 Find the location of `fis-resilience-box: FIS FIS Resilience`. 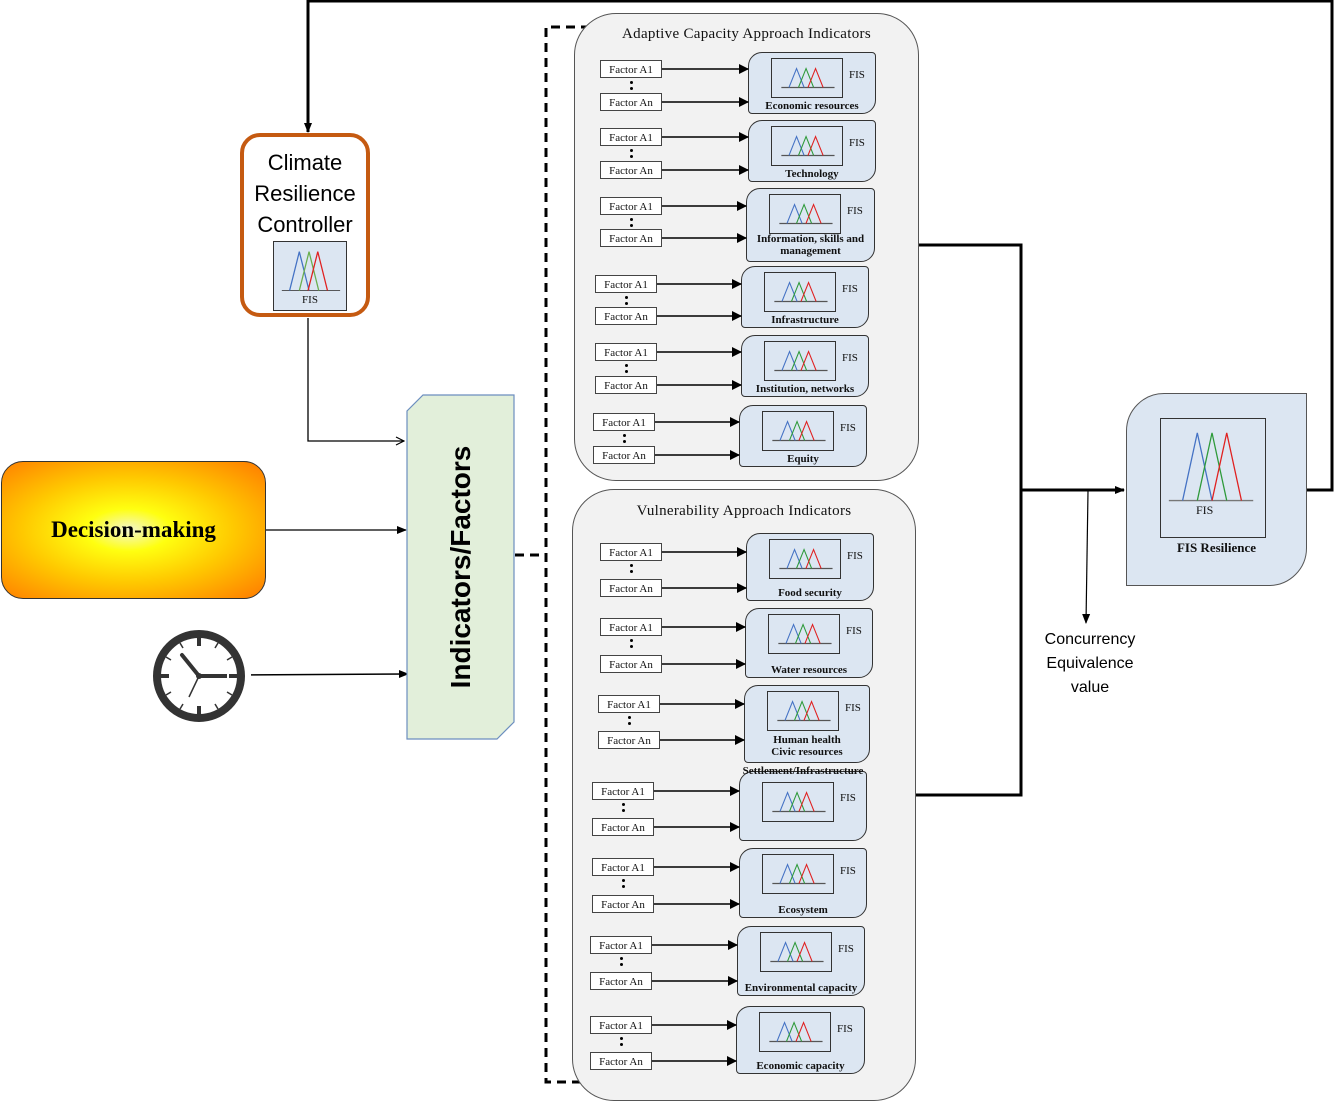

fis-resilience-box: FIS FIS Resilience is located at coordinates (1216, 489).